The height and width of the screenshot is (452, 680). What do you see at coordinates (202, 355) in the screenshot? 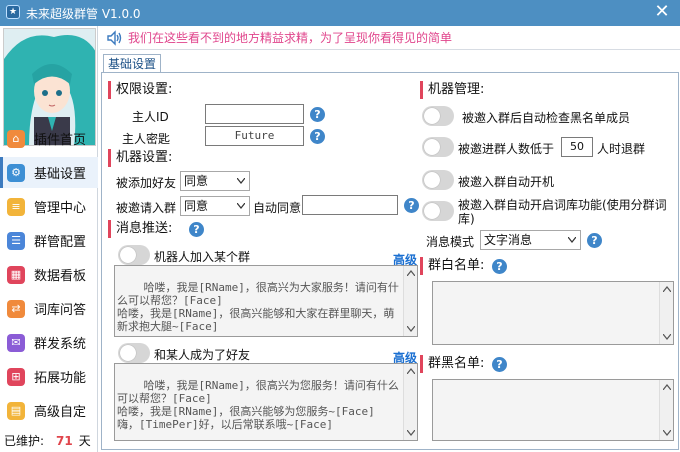
I see `friend-toggle-label: 和某人成为了好友` at bounding box center [202, 355].